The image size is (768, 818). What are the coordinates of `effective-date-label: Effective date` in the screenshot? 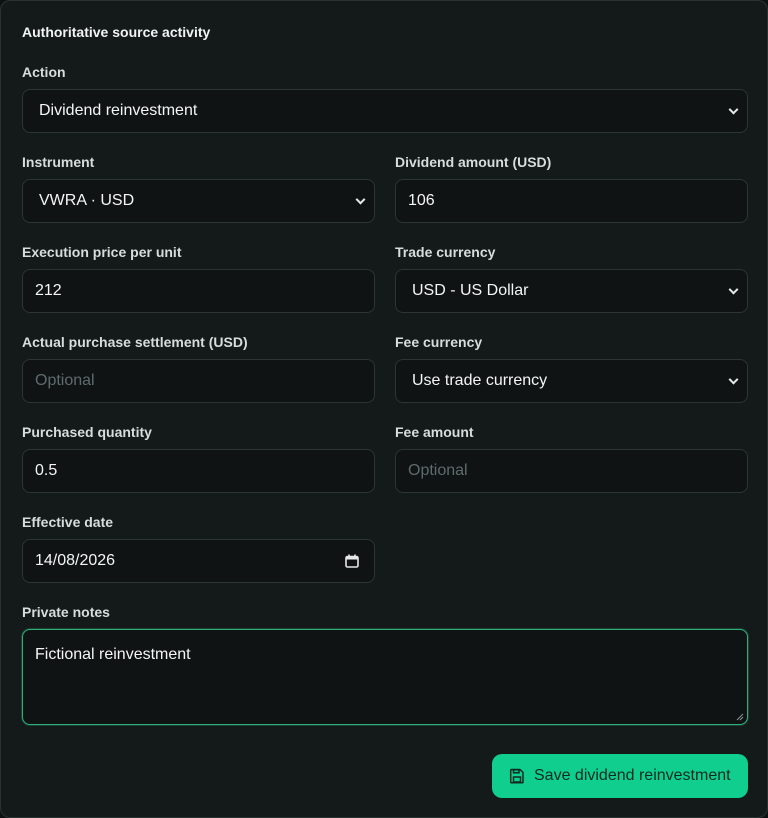 It's located at (68, 522).